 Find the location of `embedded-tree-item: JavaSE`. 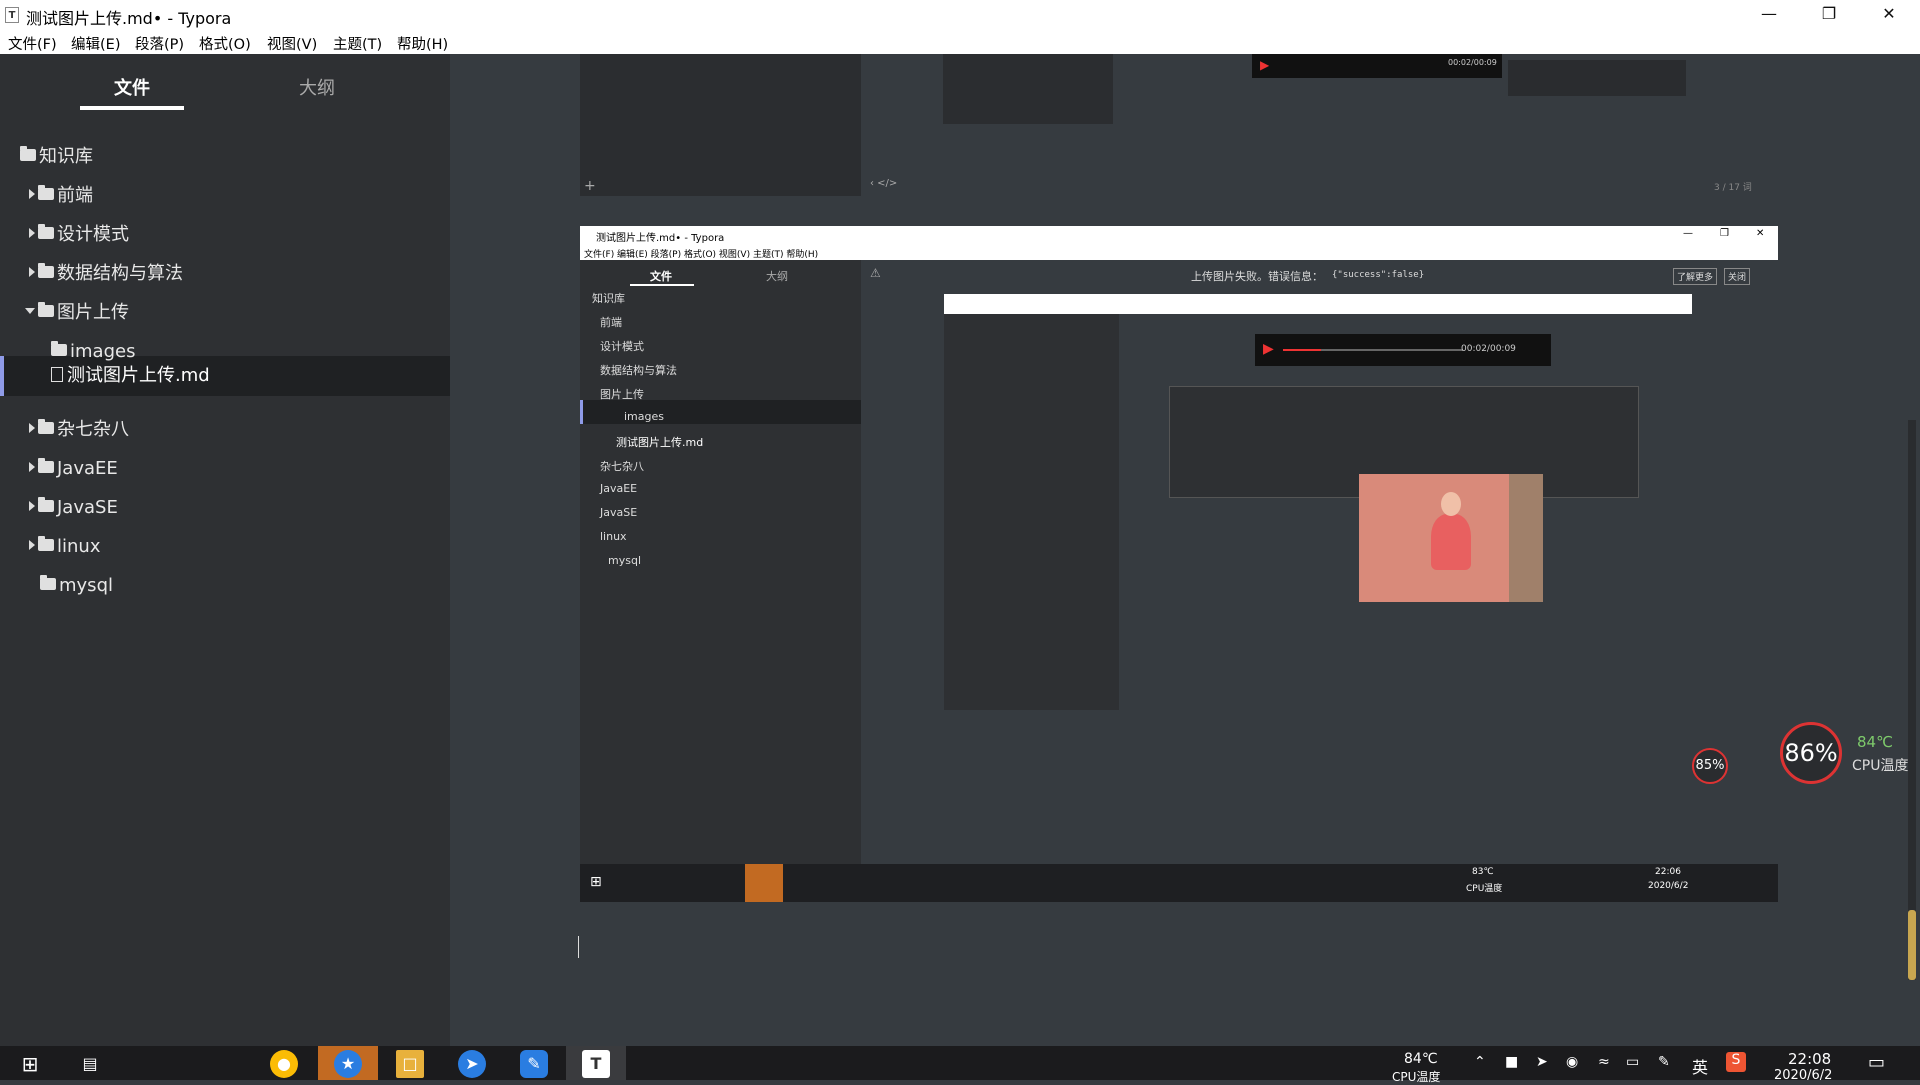

embedded-tree-item: JavaSE is located at coordinates (619, 512).